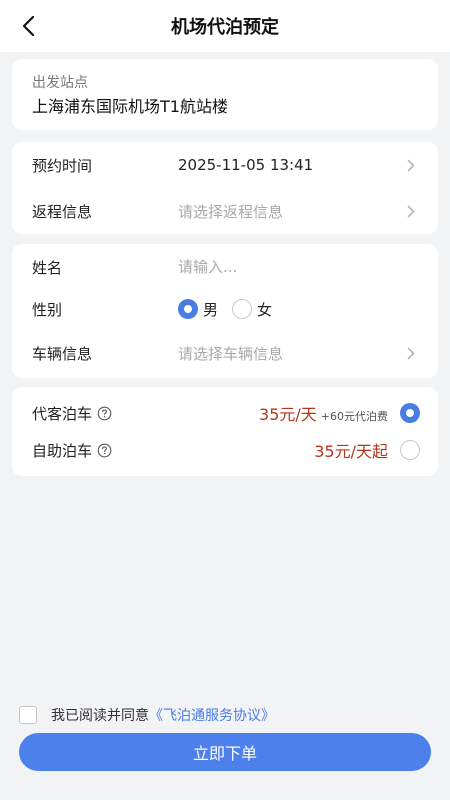 The image size is (450, 800). I want to click on booking-time-value: 2025-11-05 13:41, so click(246, 165).